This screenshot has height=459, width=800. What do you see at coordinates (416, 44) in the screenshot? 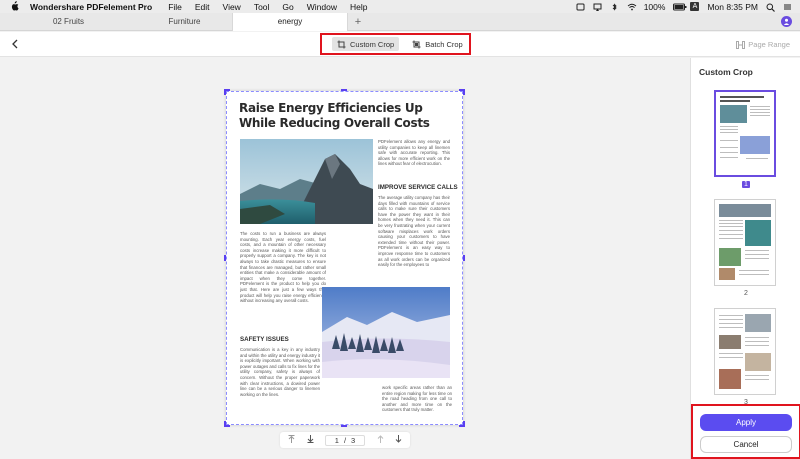
I see `batch-crop-icon` at bounding box center [416, 44].